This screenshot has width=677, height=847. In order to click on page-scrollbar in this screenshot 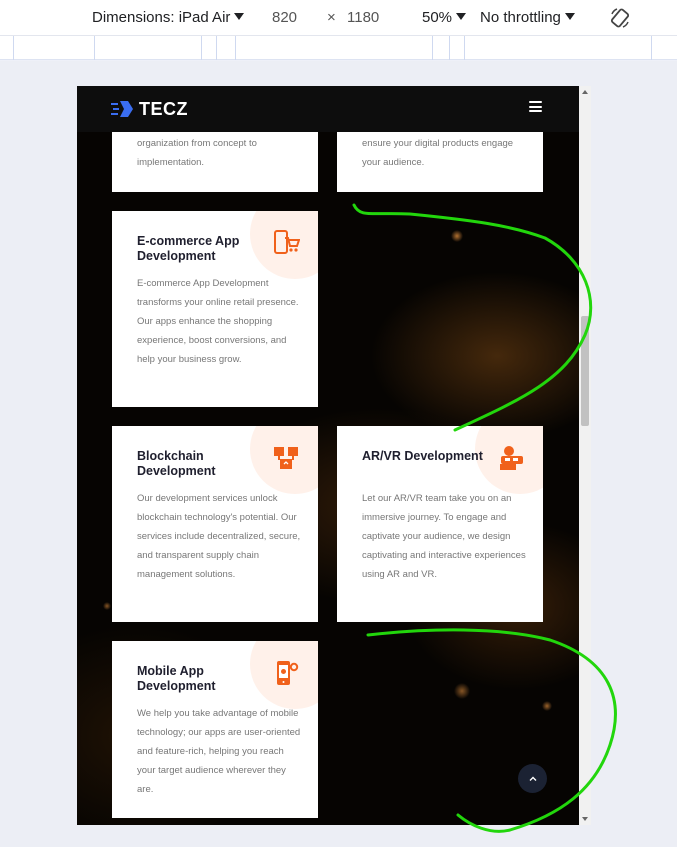, I will do `click(585, 455)`.